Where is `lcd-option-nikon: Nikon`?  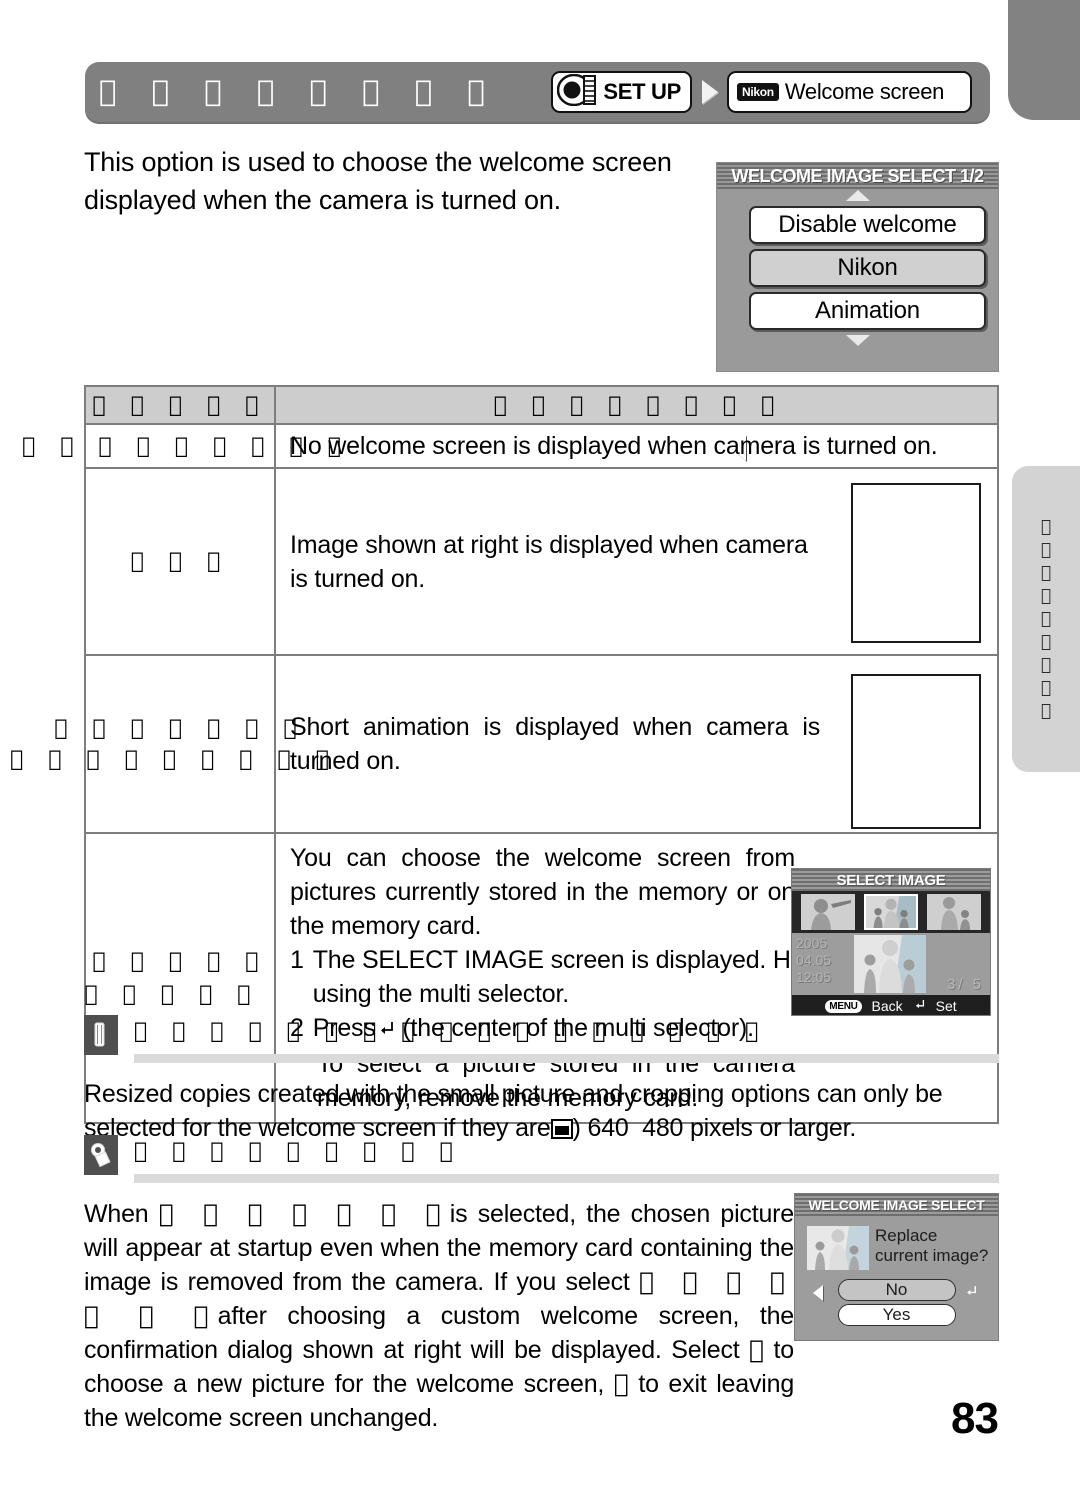
lcd-option-nikon: Nikon is located at coordinates (867, 268).